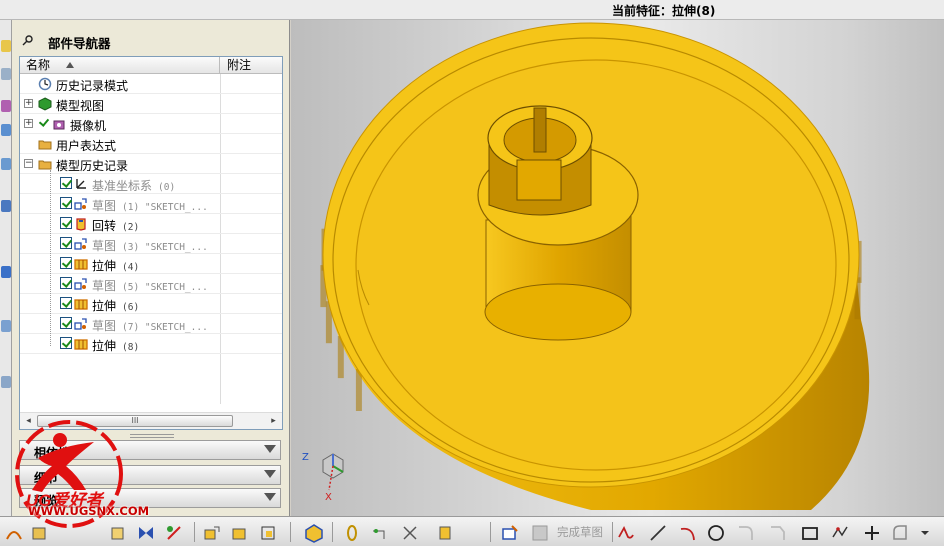 This screenshot has width=944, height=546. What do you see at coordinates (540, 533) in the screenshot?
I see `finish-sketch-icon` at bounding box center [540, 533].